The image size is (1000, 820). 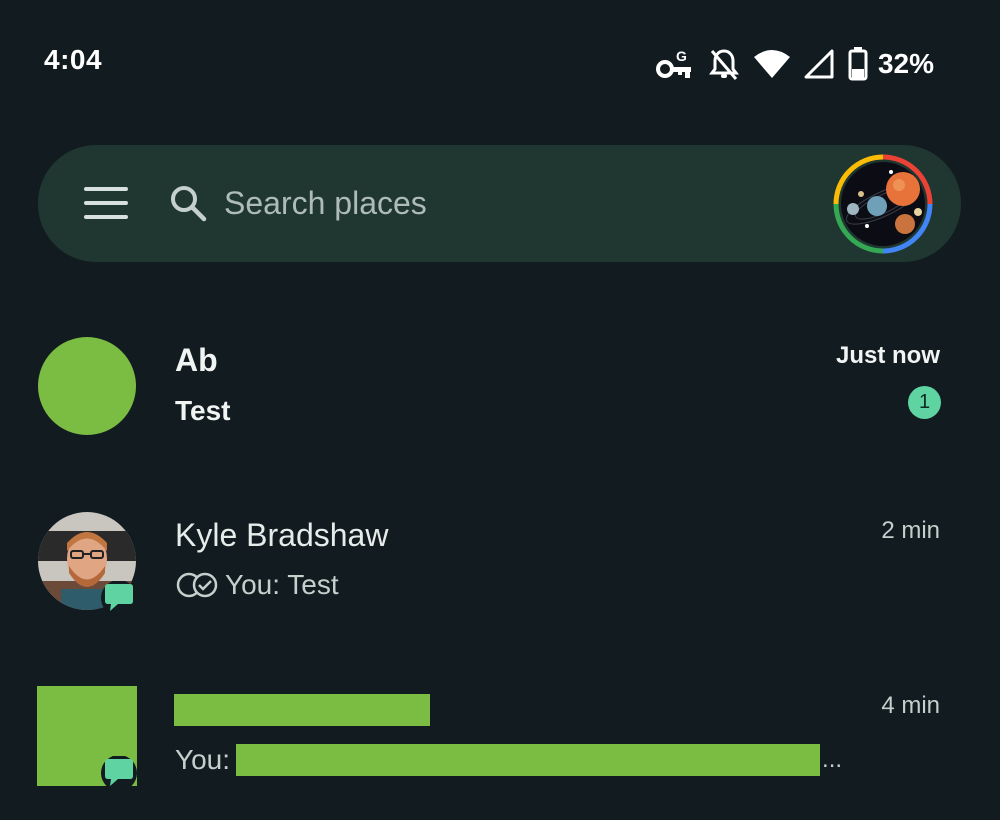 I want to click on wifi-icon, so click(x=771, y=64).